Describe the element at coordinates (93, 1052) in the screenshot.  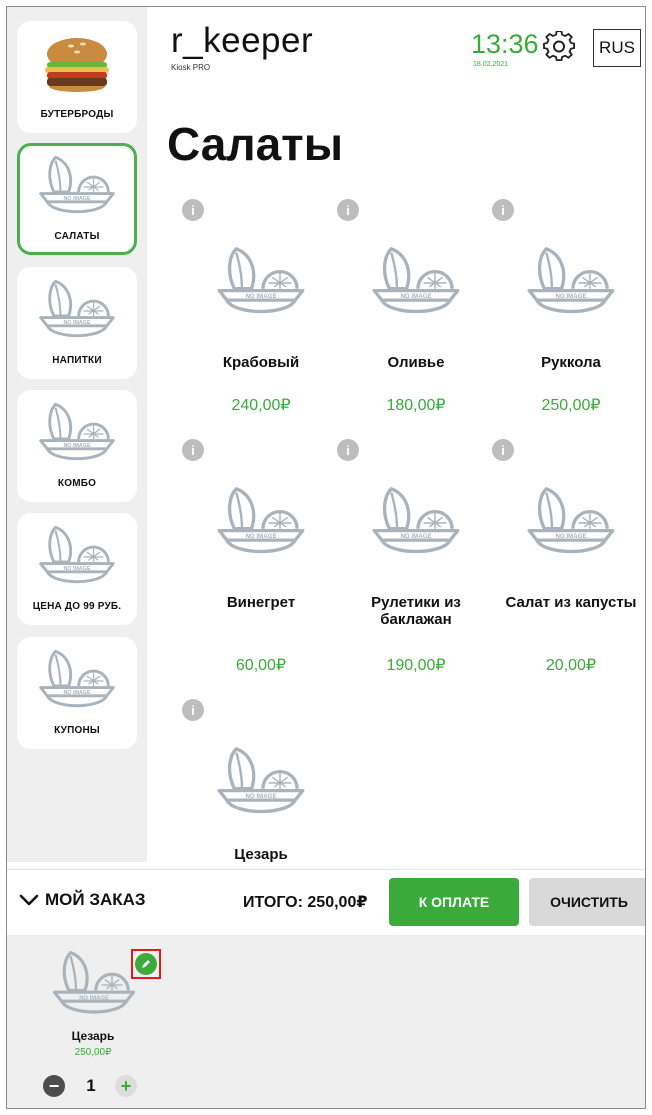
I see `order-item-price: 250,00₽` at that location.